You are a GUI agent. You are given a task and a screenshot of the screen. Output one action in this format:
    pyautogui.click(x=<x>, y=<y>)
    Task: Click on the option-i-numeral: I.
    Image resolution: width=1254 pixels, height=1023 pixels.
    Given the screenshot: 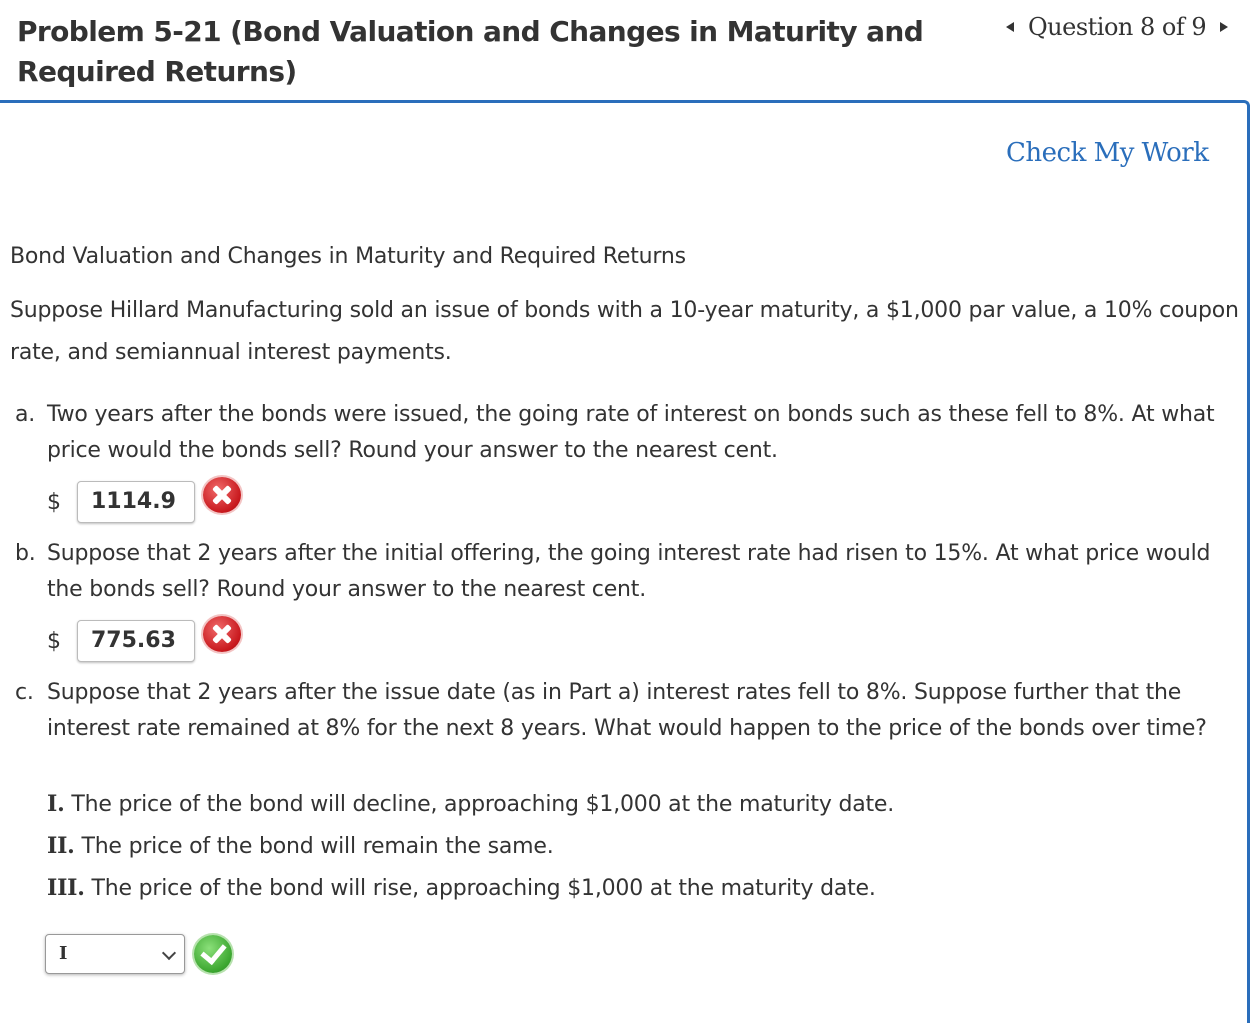 What is the action you would take?
    pyautogui.click(x=56, y=804)
    